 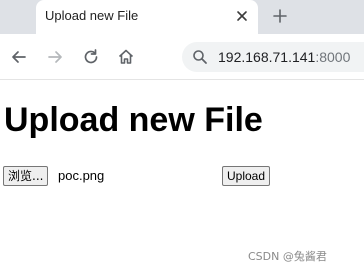 What do you see at coordinates (267, 57) in the screenshot?
I see `url-host: 192.168.71.141` at bounding box center [267, 57].